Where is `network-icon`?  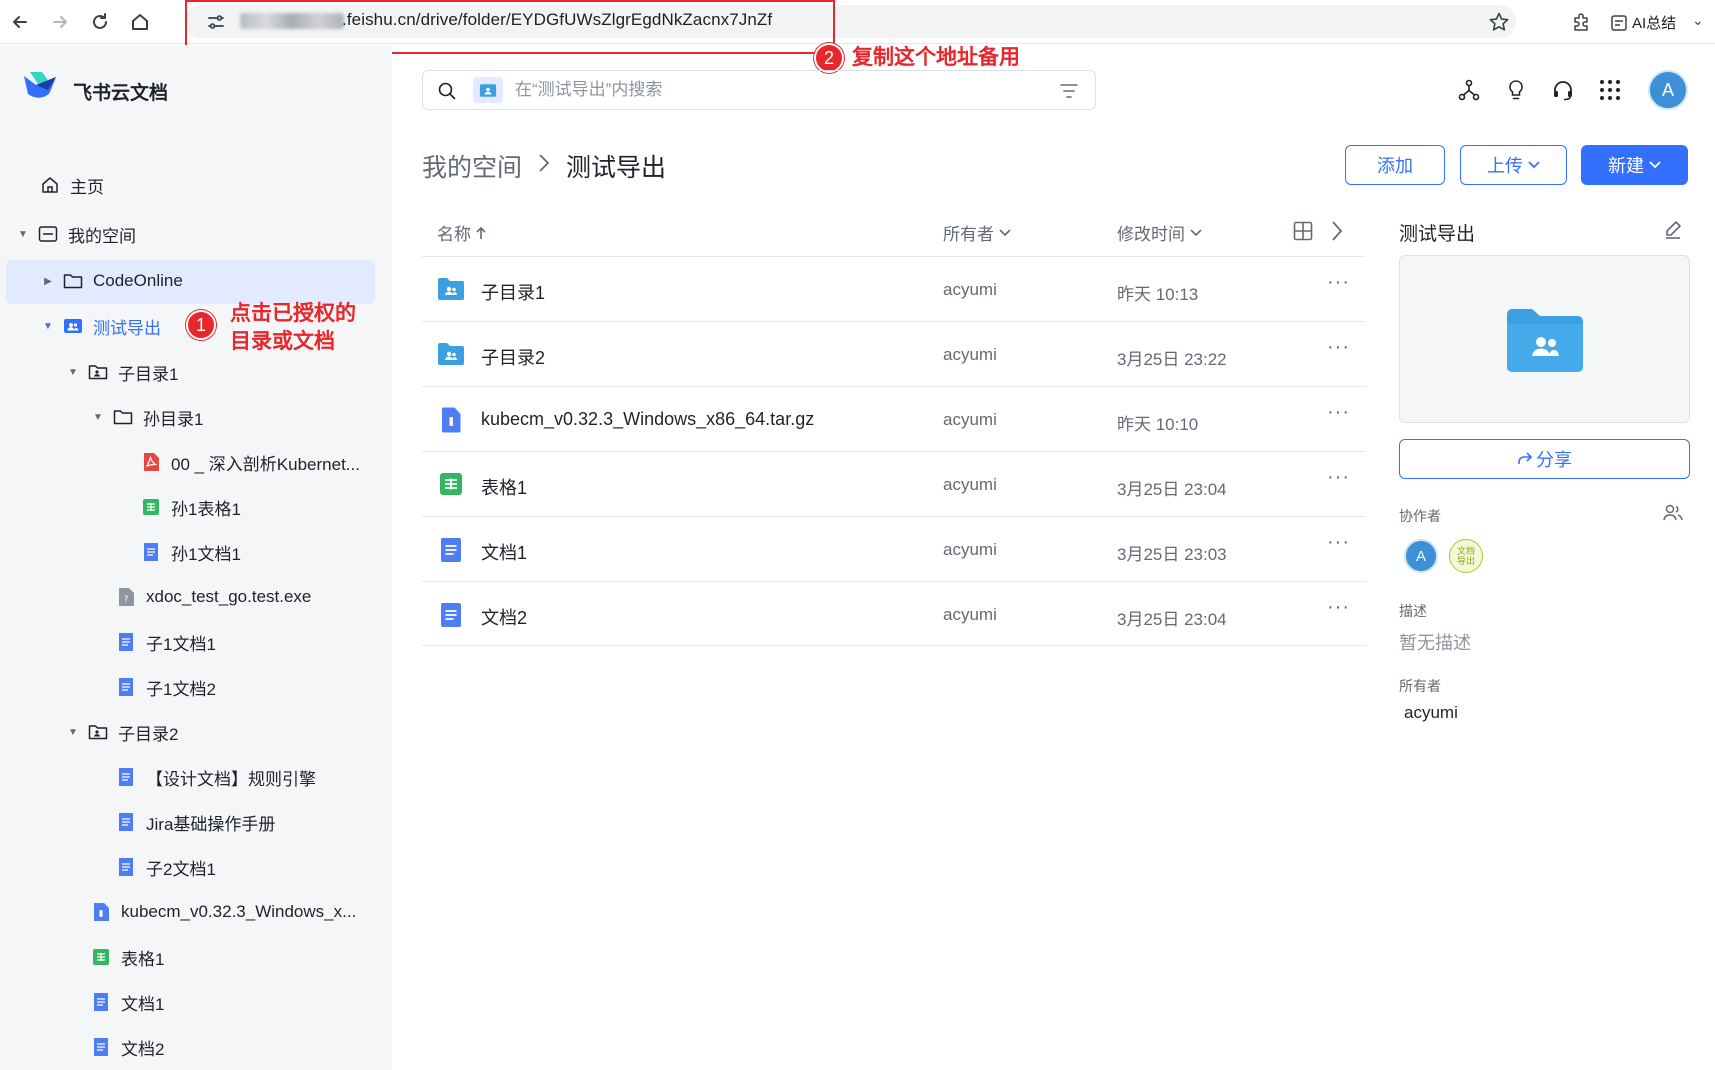
network-icon is located at coordinates (1469, 90).